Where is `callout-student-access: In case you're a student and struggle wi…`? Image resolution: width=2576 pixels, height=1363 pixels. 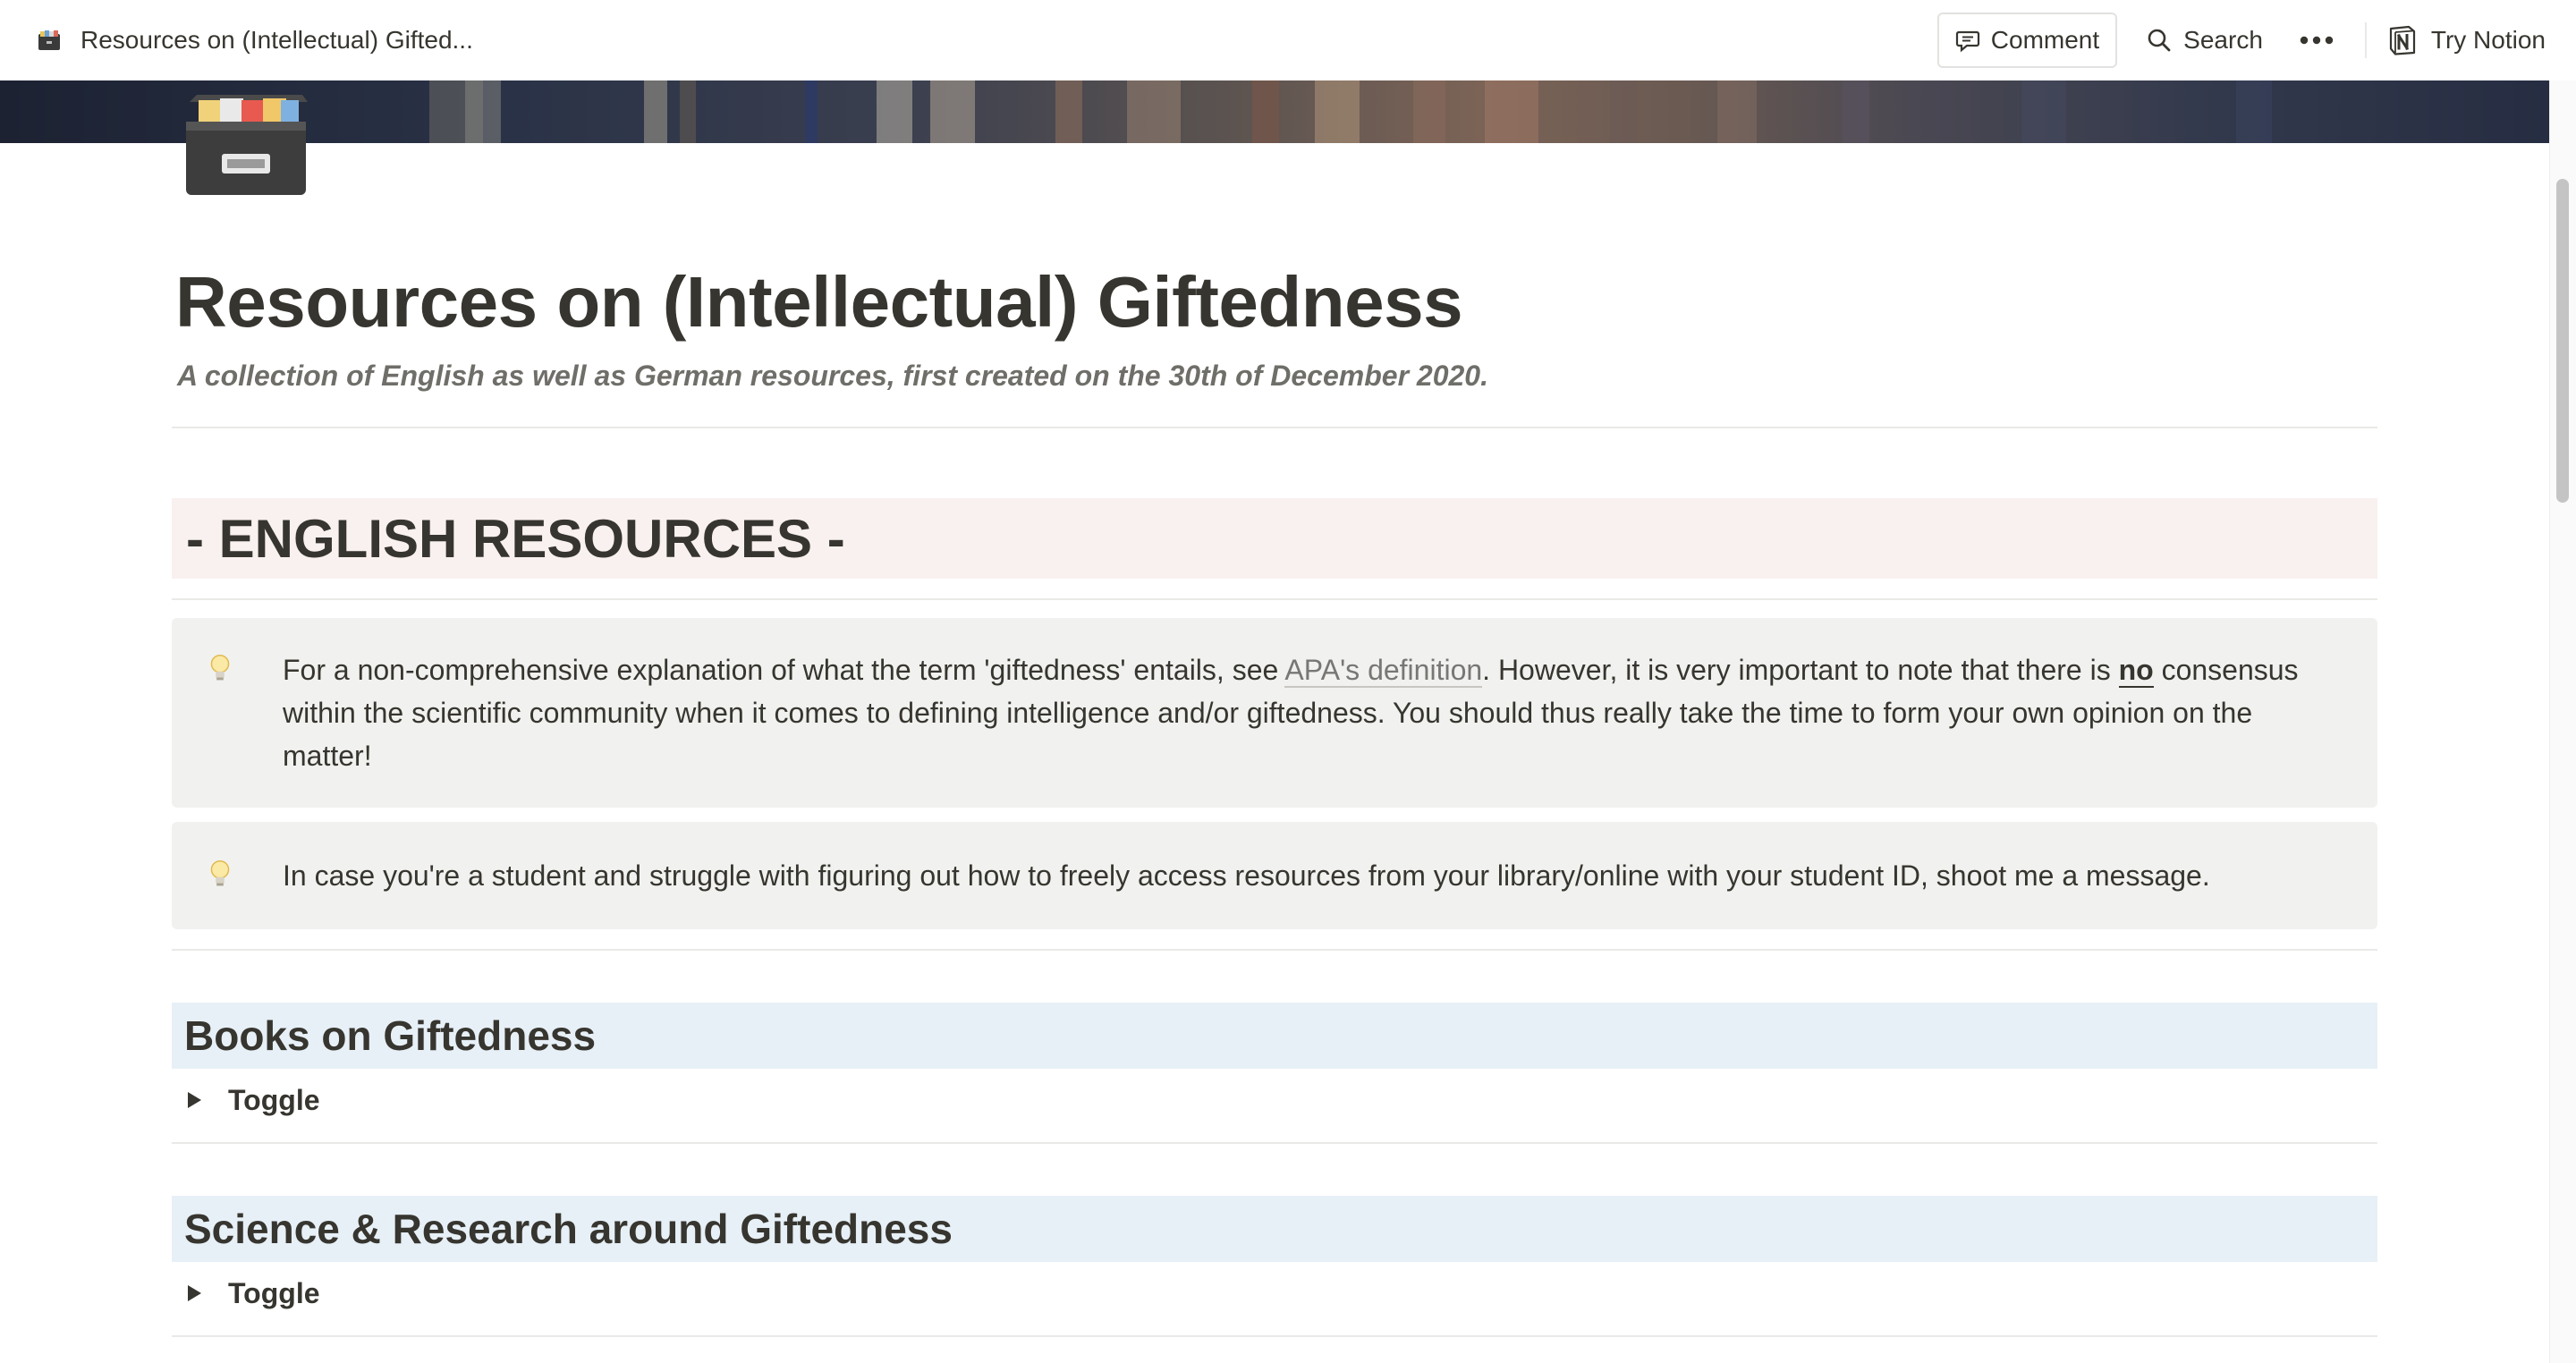 callout-student-access: In case you're a student and struggle wi… is located at coordinates (1274, 876).